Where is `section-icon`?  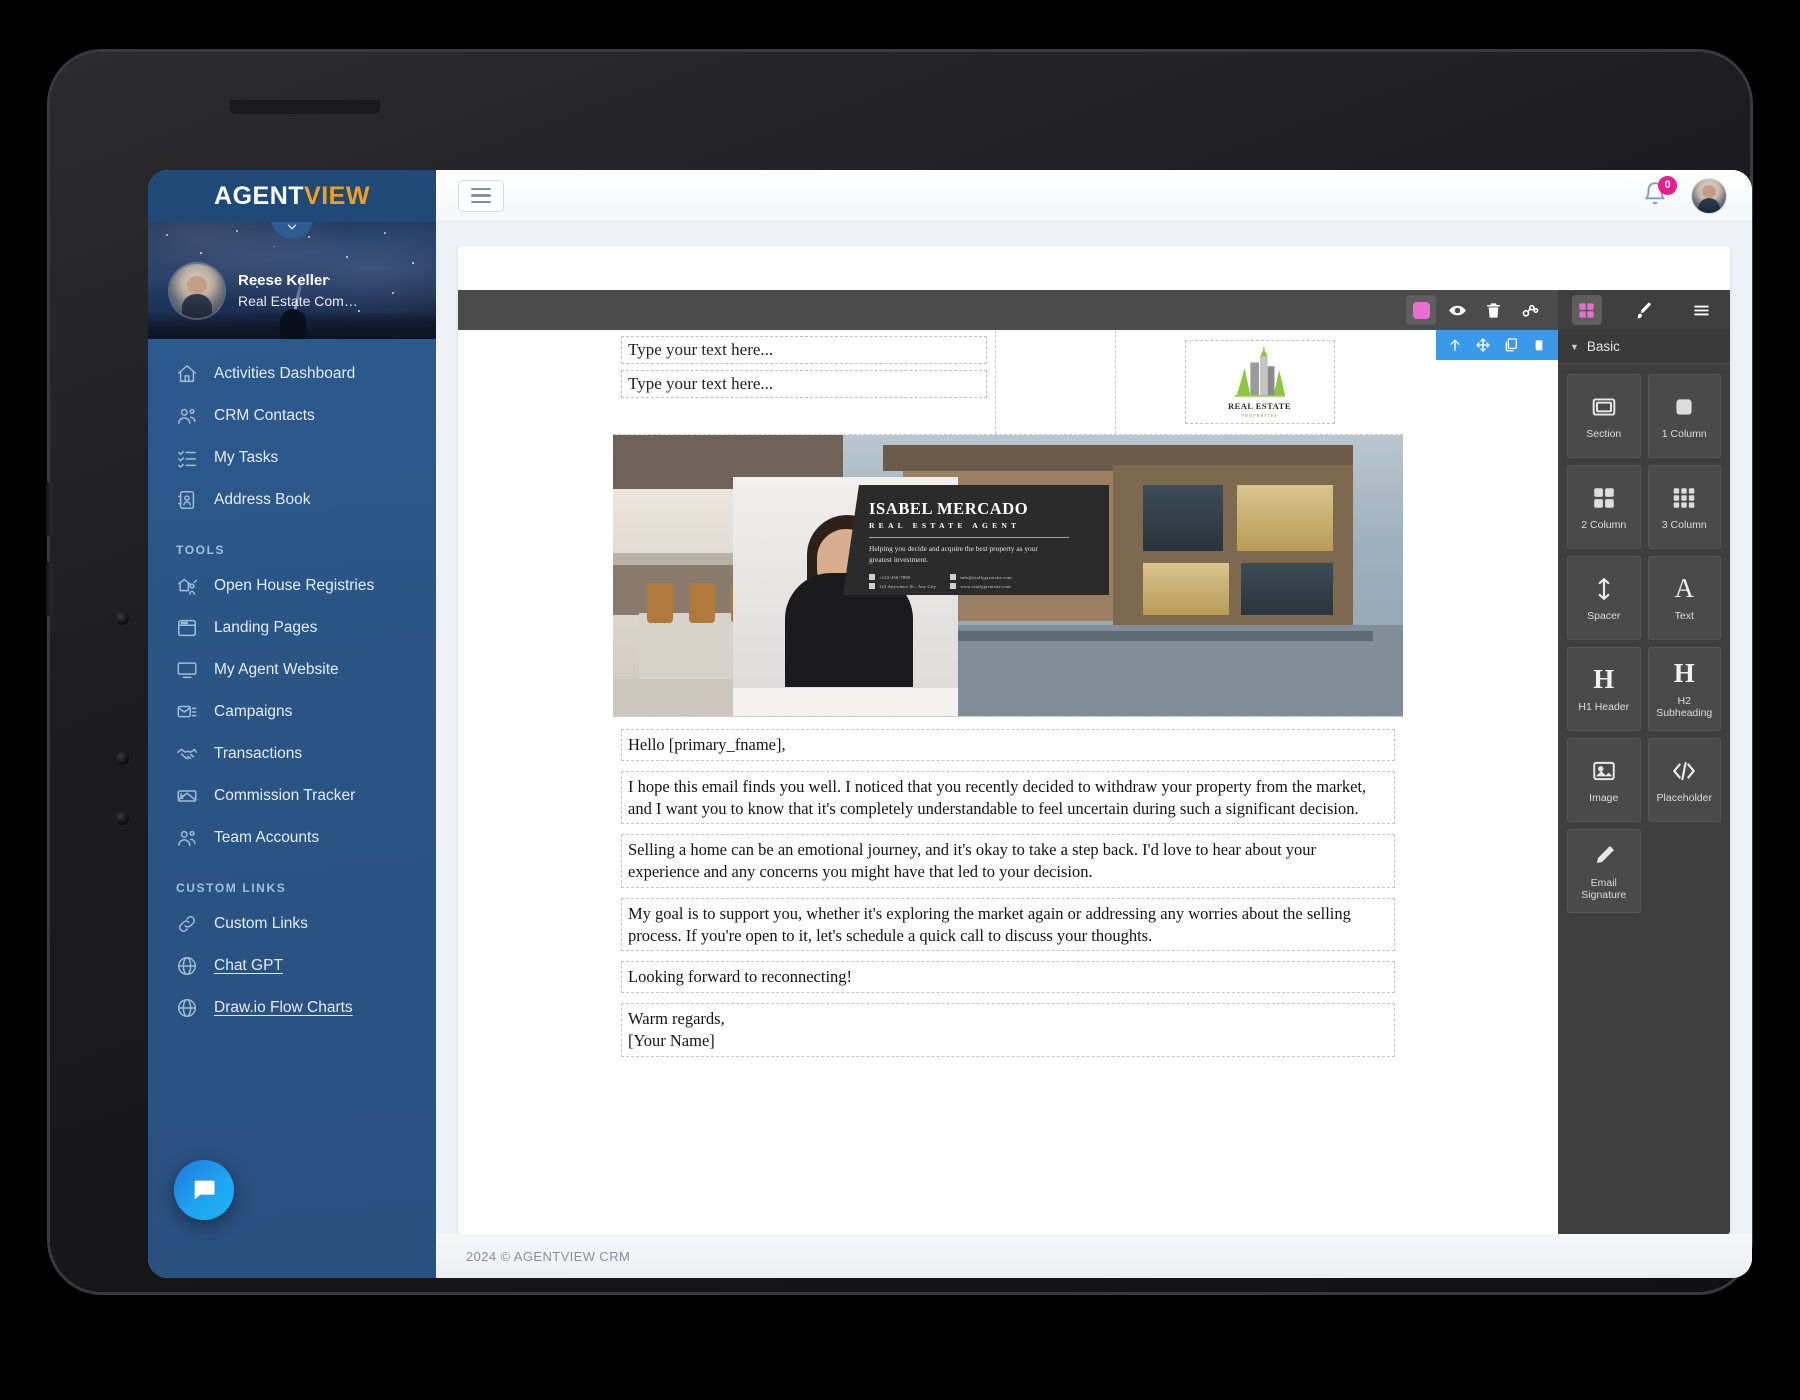 section-icon is located at coordinates (1604, 407).